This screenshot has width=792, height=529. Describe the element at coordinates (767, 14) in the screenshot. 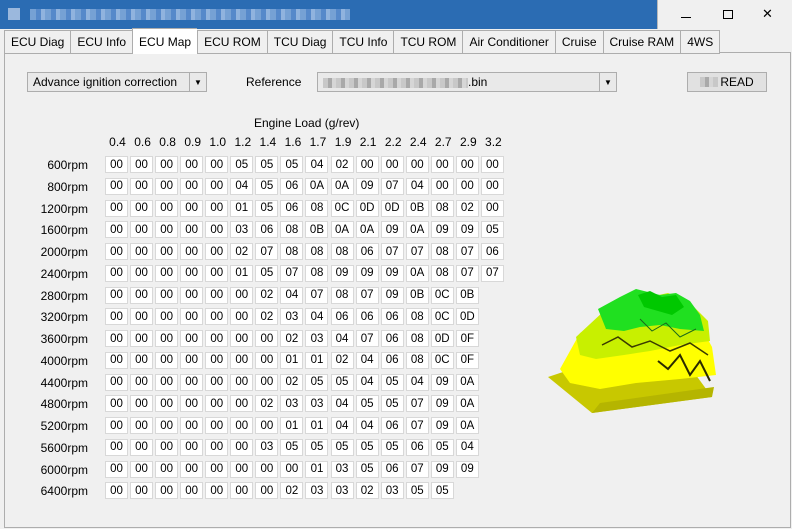

I see `close-button: ✕` at that location.